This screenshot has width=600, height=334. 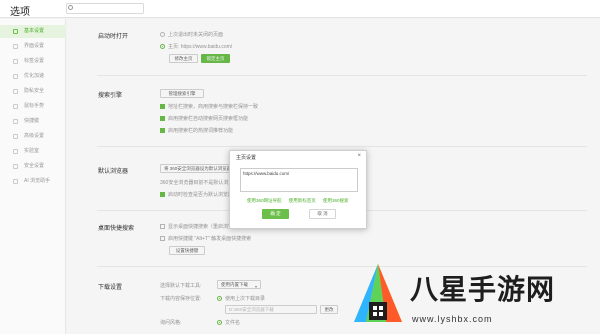 I want to click on sidebar-item-interface: 界面设置, so click(x=33, y=46).